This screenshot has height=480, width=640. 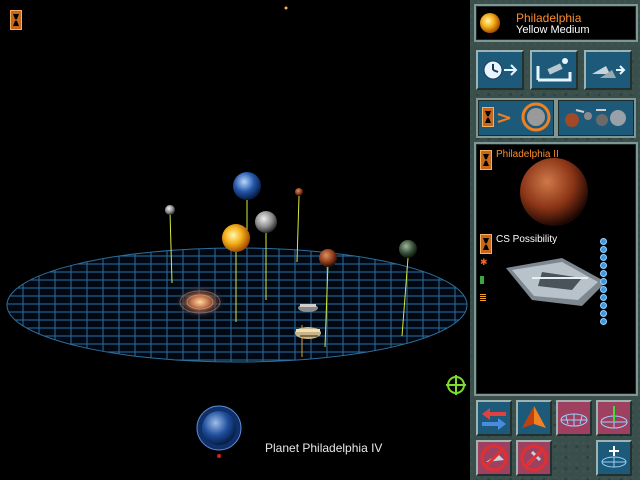 What do you see at coordinates (482, 280) in the screenshot?
I see `stat-bar-icon` at bounding box center [482, 280].